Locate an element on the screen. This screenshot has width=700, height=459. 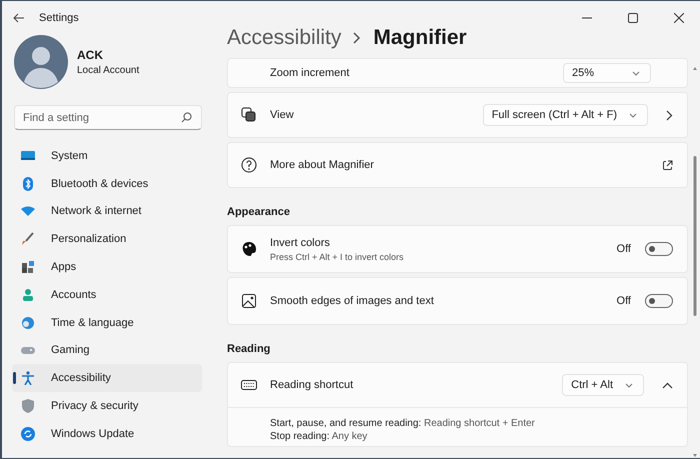
external-link-icon is located at coordinates (667, 165).